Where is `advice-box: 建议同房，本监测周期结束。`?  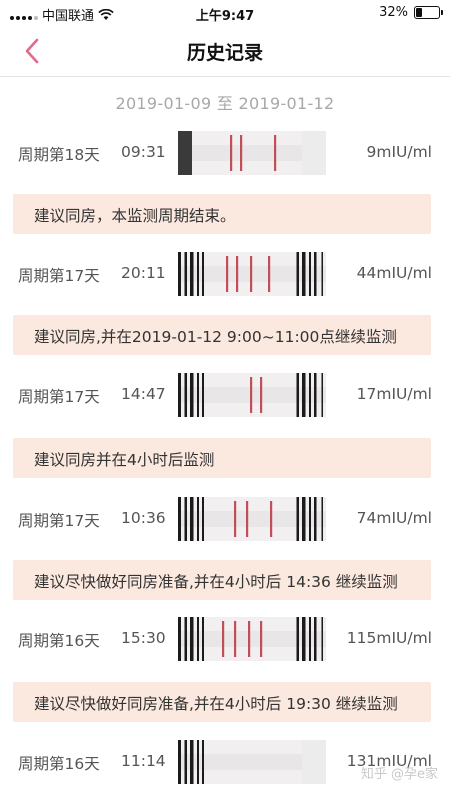 advice-box: 建议同房，本监测周期结束。 is located at coordinates (222, 214).